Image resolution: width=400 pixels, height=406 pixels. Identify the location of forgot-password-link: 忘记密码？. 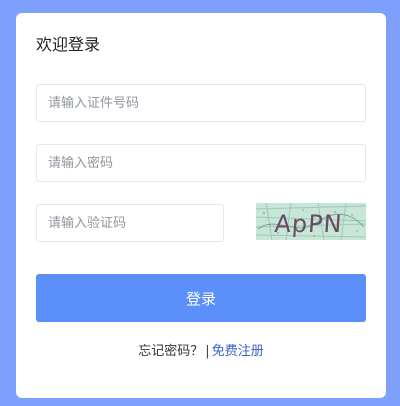
(170, 351).